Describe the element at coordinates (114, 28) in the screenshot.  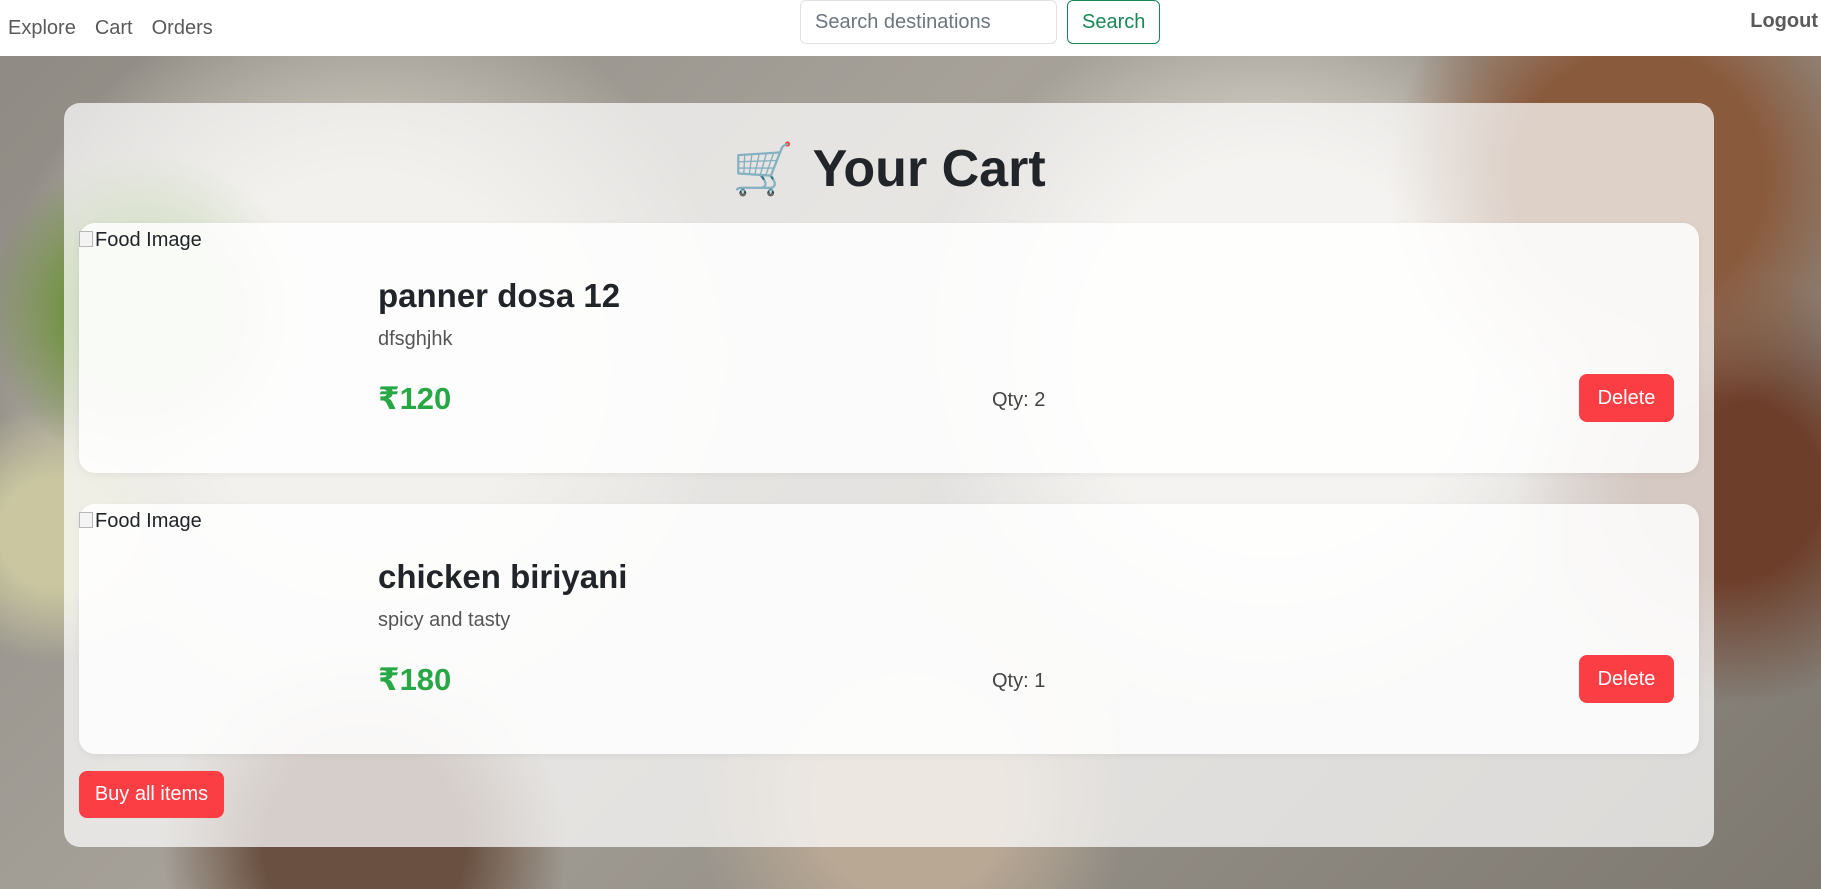
I see `nav-link-cart: Cart` at that location.